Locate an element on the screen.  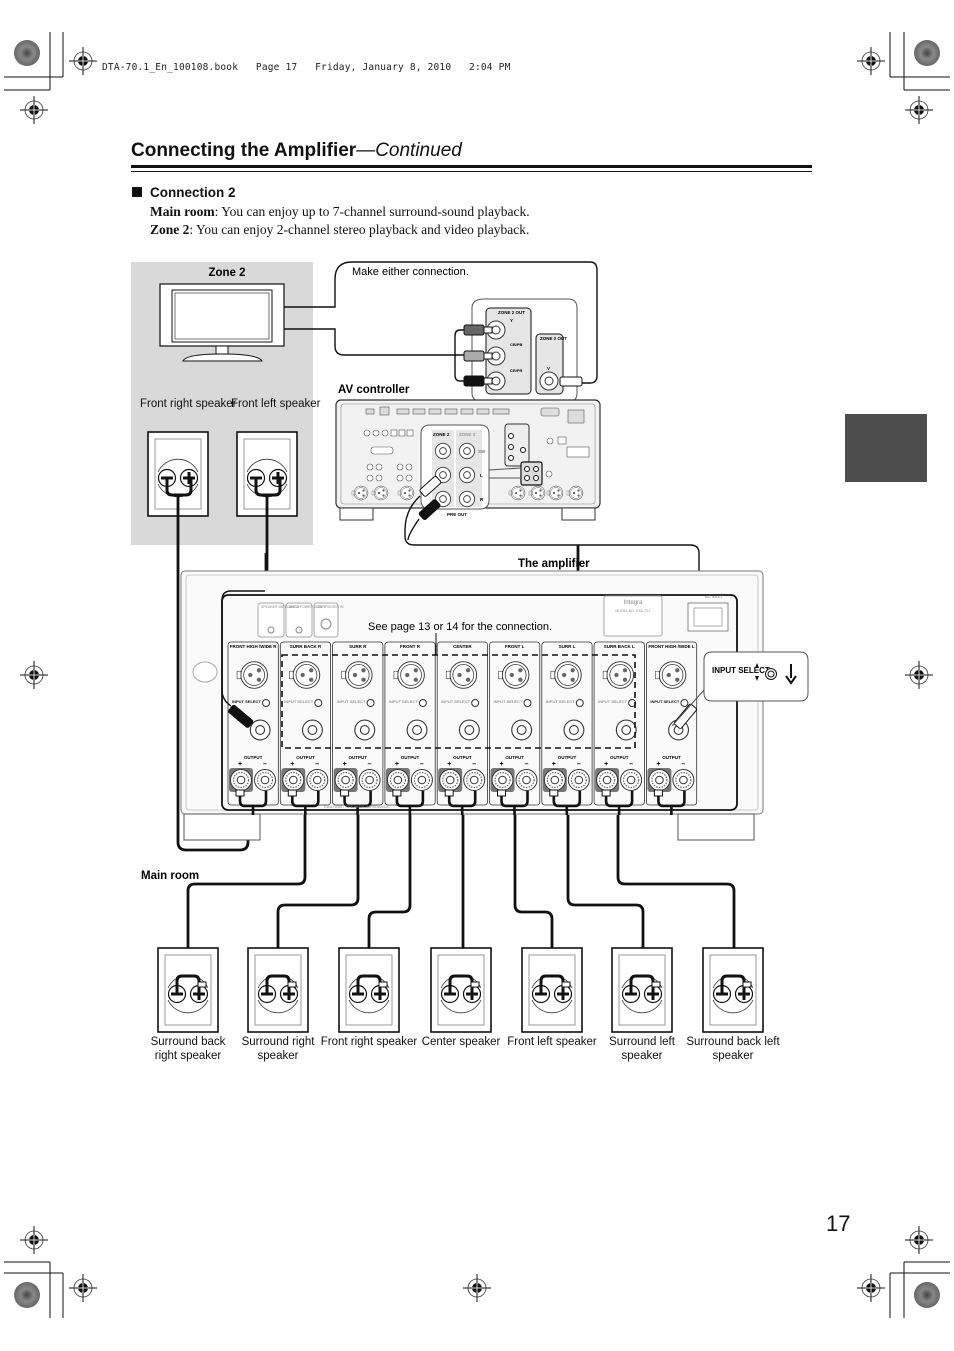
svg-text: PRE OUT is located at coordinates (457, 514).